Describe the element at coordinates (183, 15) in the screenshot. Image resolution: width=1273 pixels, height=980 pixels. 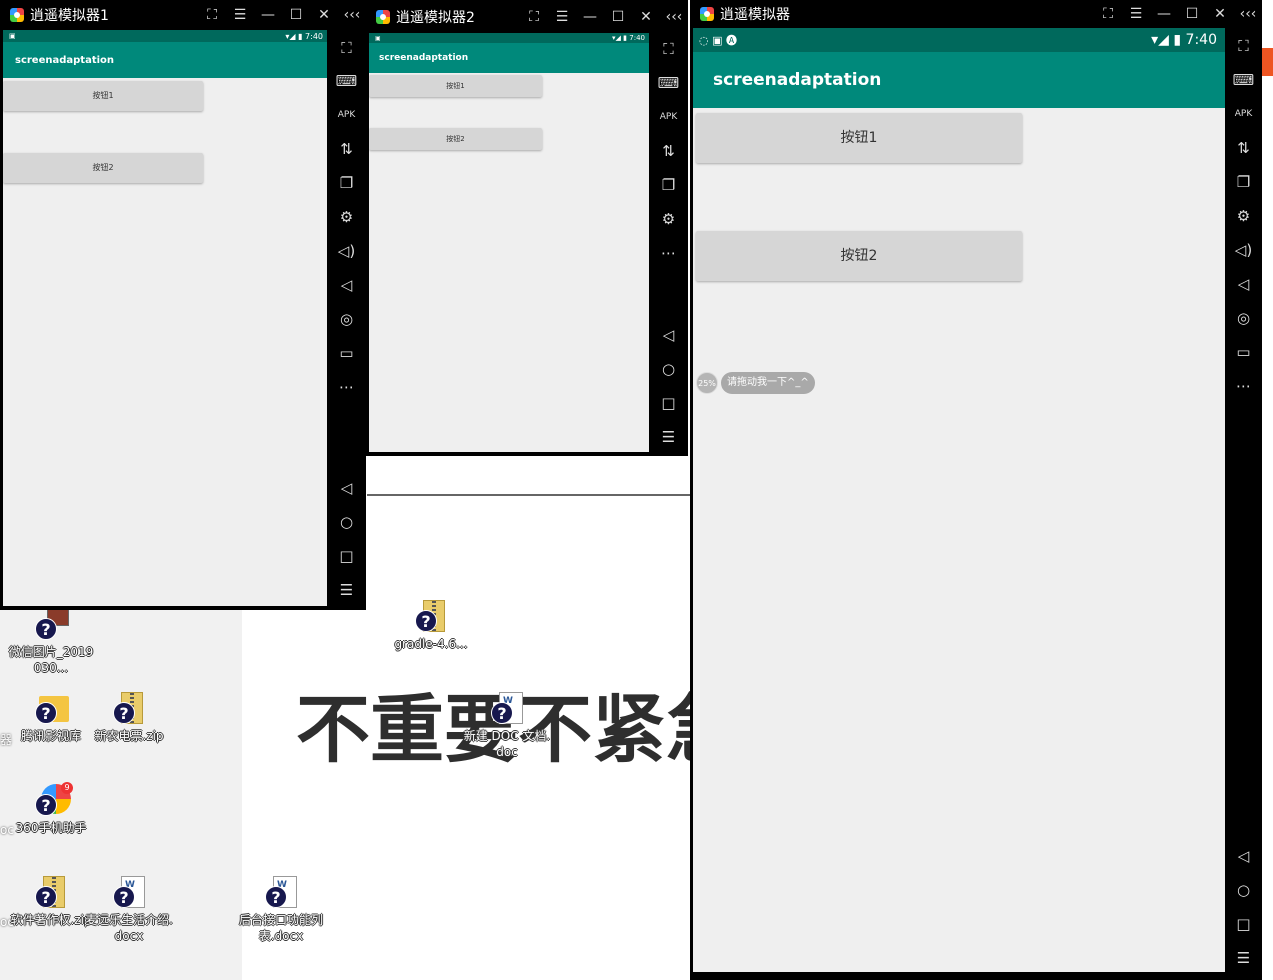
I see `title-bar: 逍遥模拟器1 ⛶ ☰ — ☐ ✕ ‹‹‹` at that location.